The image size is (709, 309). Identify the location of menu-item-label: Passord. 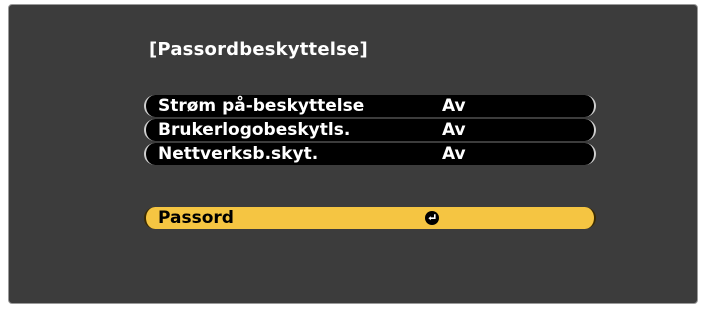
(196, 218).